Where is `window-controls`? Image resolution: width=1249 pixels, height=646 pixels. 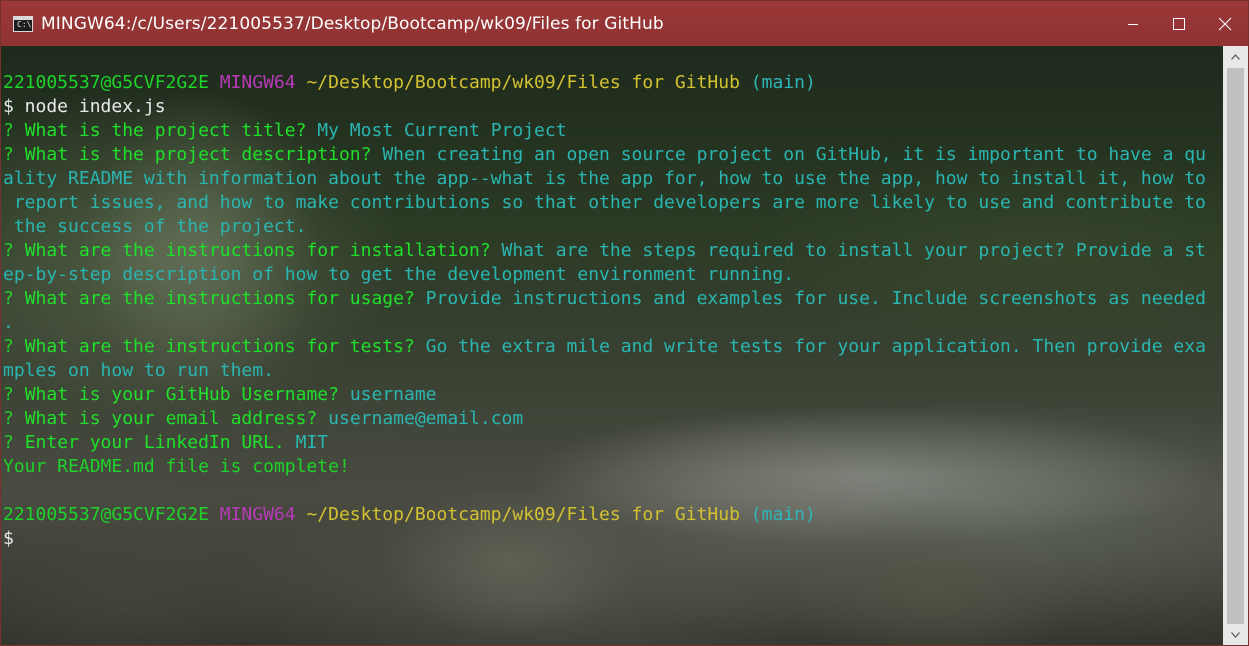
window-controls is located at coordinates (1179, 23).